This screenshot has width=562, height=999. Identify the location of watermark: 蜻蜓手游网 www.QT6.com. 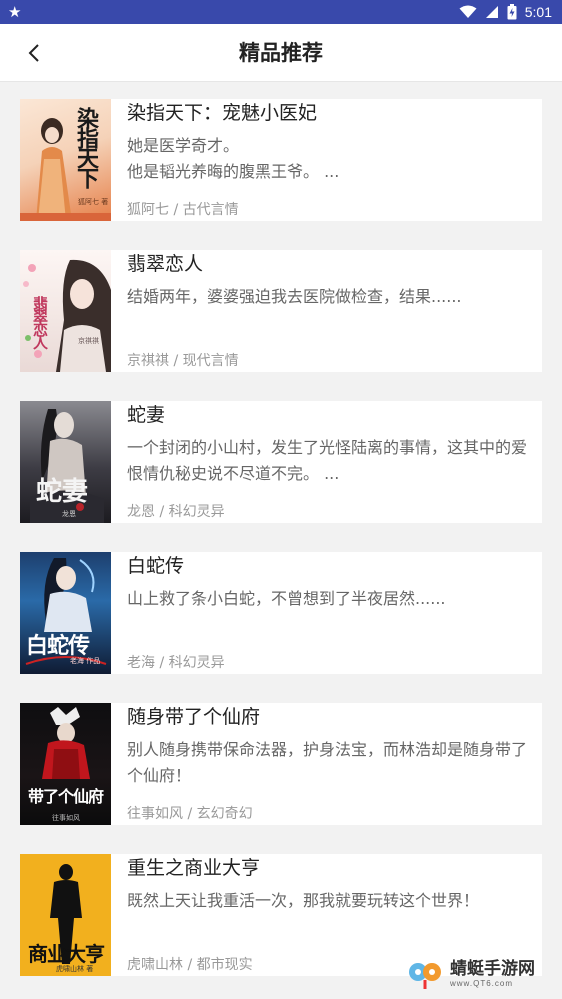
(481, 973).